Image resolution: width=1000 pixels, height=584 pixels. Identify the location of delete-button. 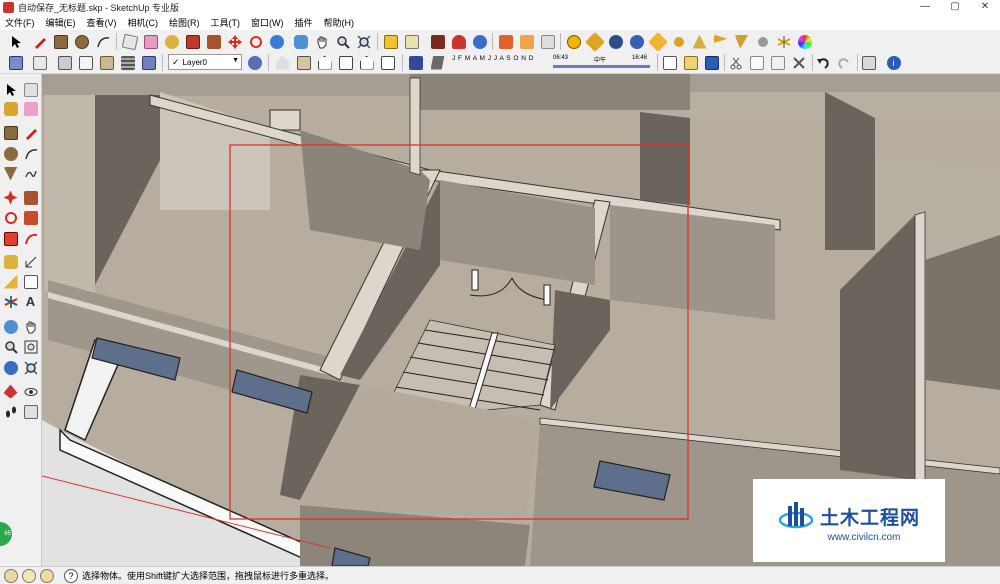
(798, 62).